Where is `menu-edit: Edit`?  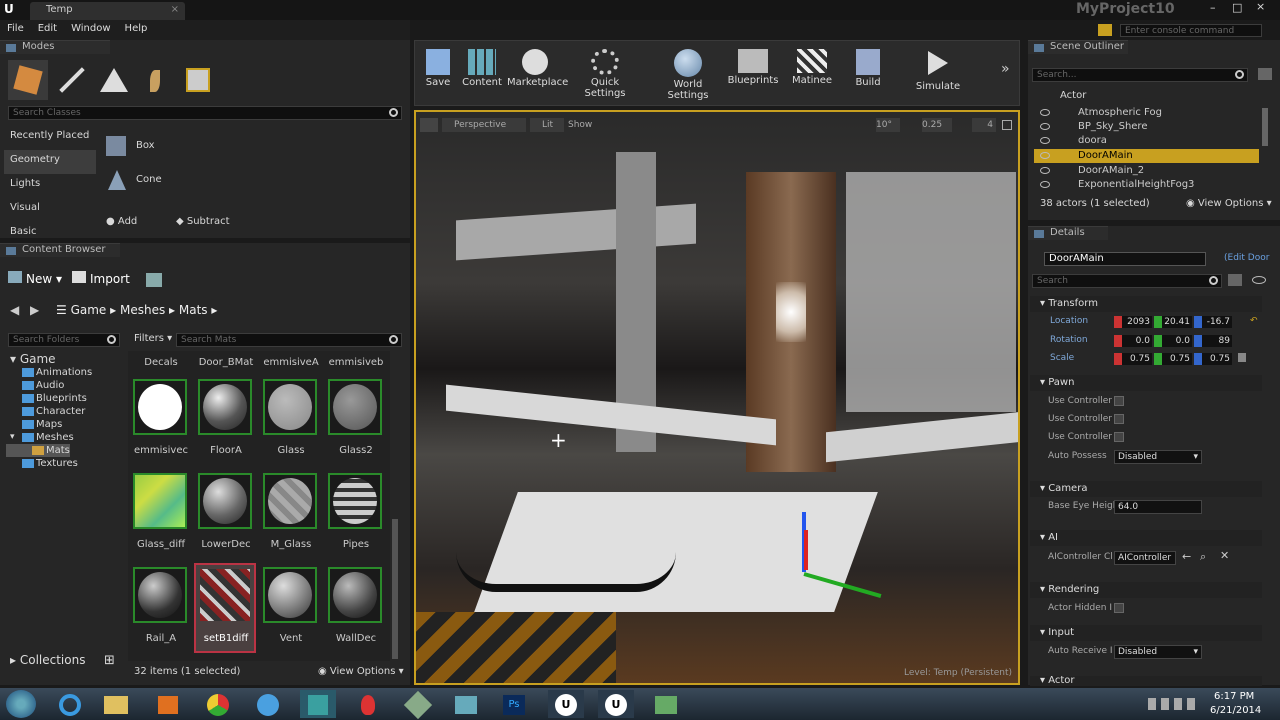
menu-edit: Edit is located at coordinates (47, 28).